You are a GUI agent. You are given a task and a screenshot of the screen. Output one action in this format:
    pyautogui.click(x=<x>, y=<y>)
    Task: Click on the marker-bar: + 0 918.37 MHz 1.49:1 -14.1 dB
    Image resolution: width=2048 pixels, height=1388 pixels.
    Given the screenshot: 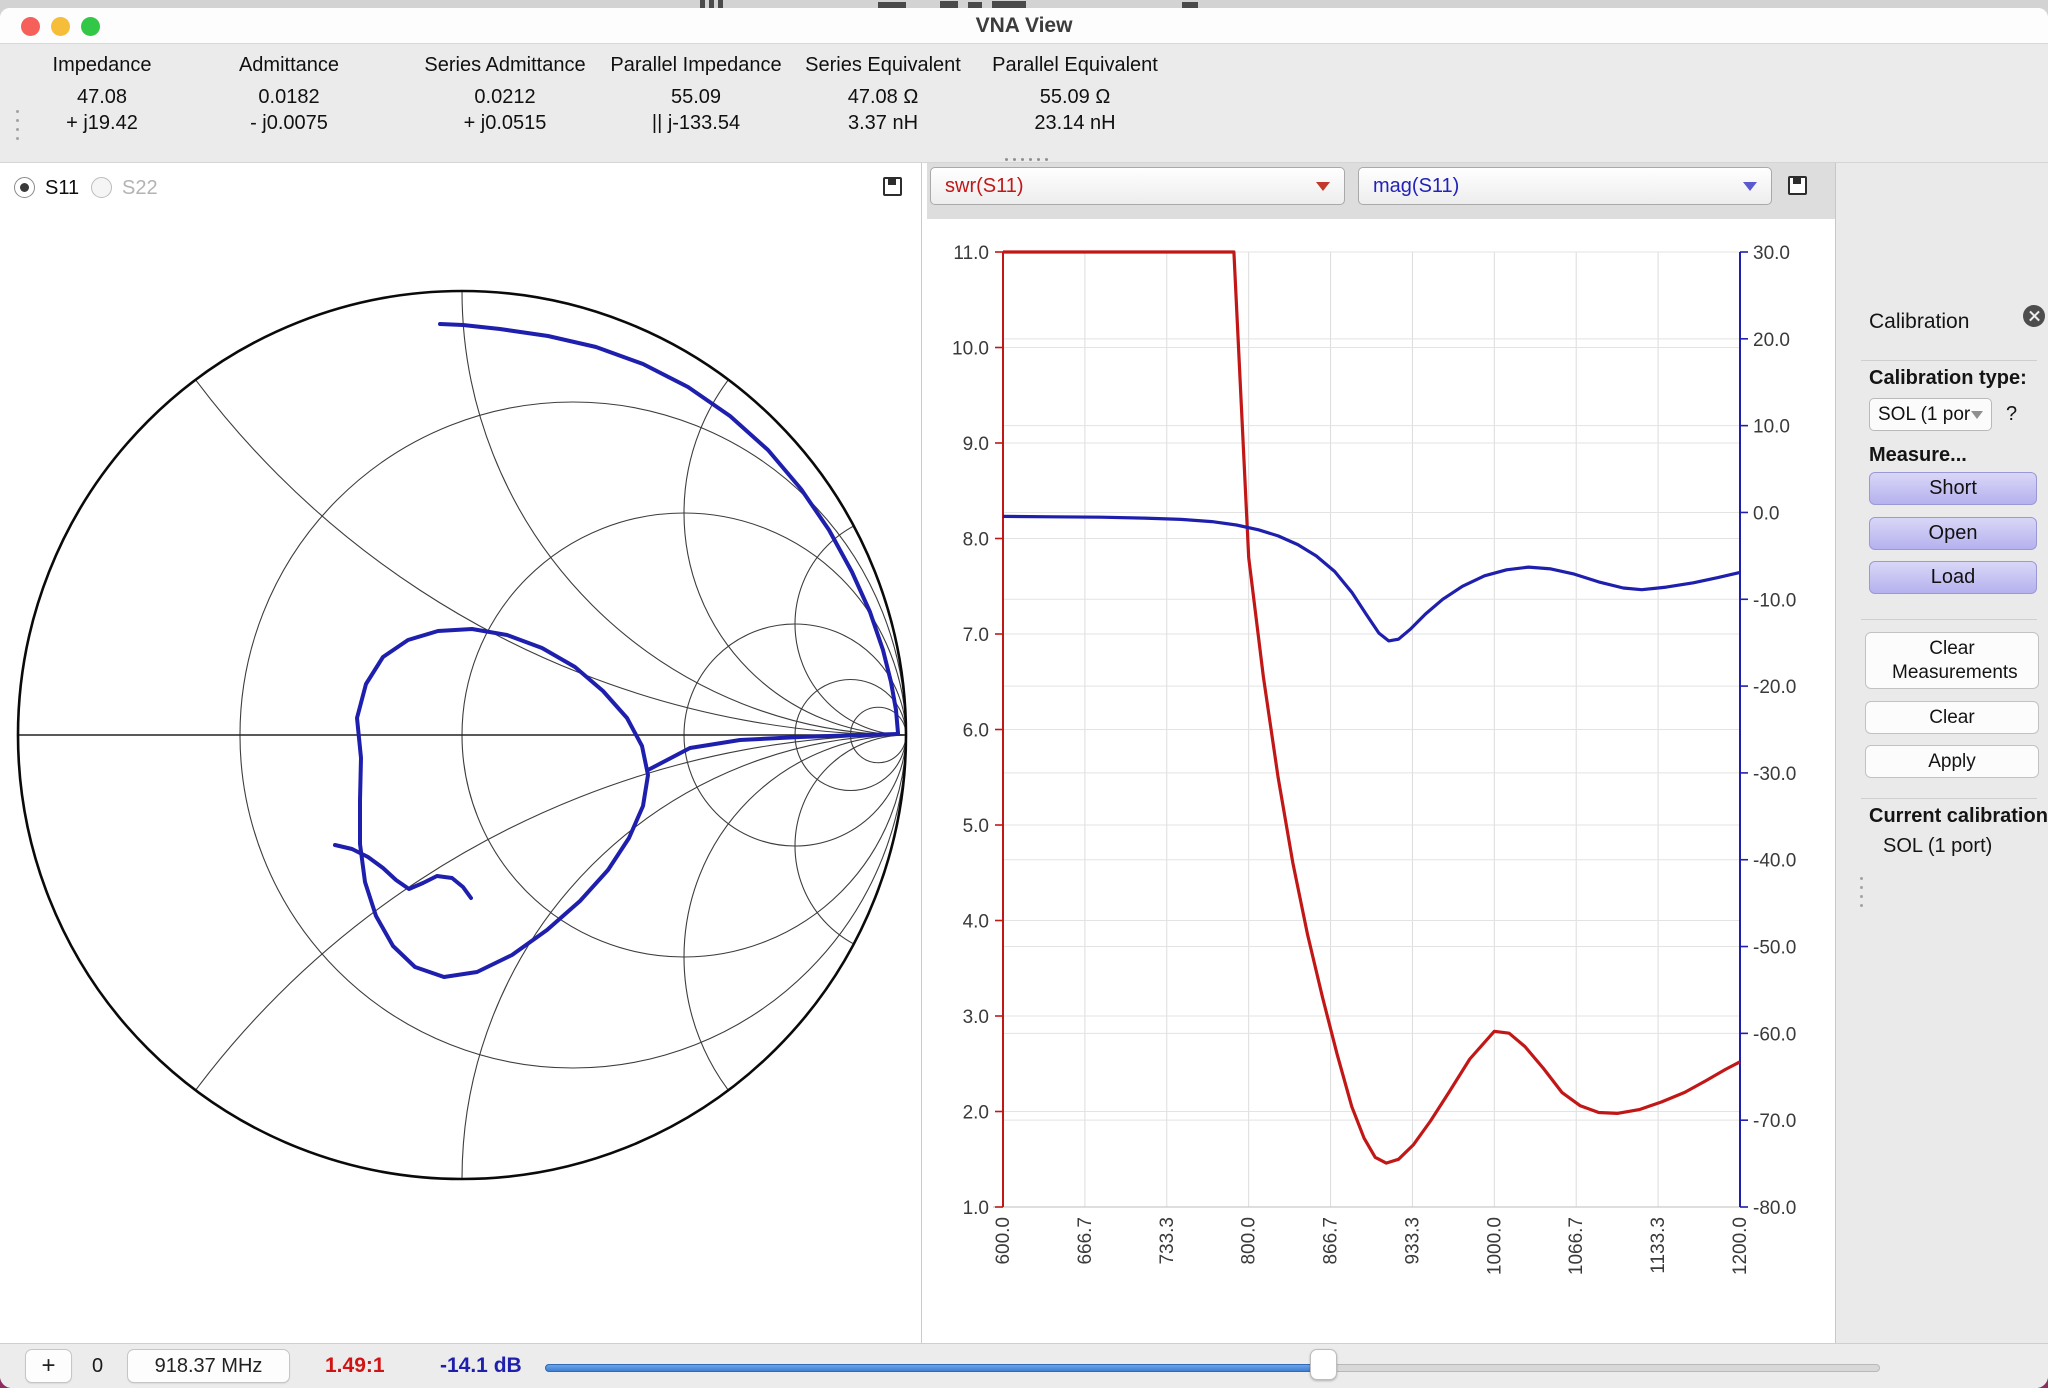 What is the action you would take?
    pyautogui.click(x=1024, y=1365)
    